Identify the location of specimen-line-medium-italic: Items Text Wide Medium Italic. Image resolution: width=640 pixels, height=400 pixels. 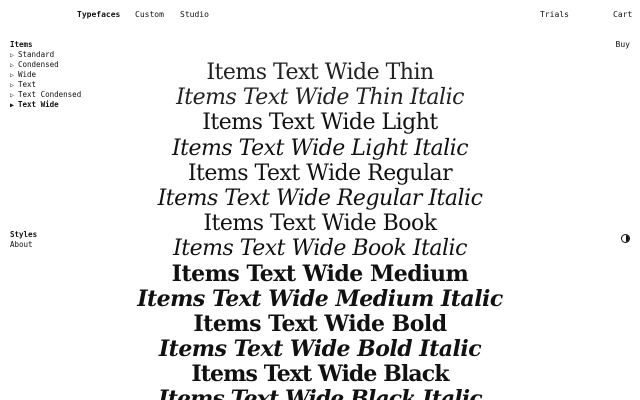
(320, 298).